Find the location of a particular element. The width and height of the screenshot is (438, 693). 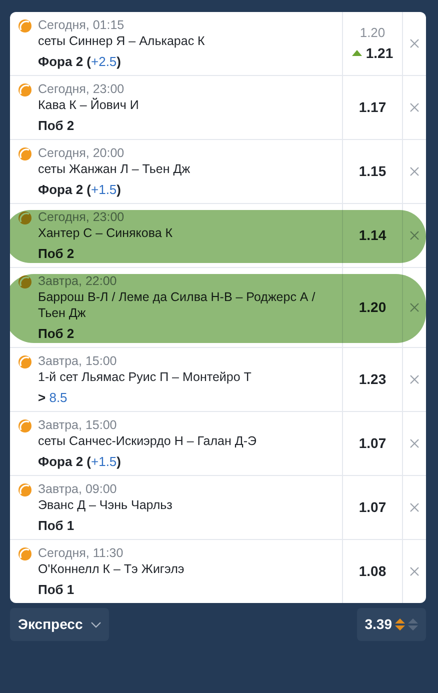

event-time: Сегодня, 01:15 is located at coordinates (82, 25).